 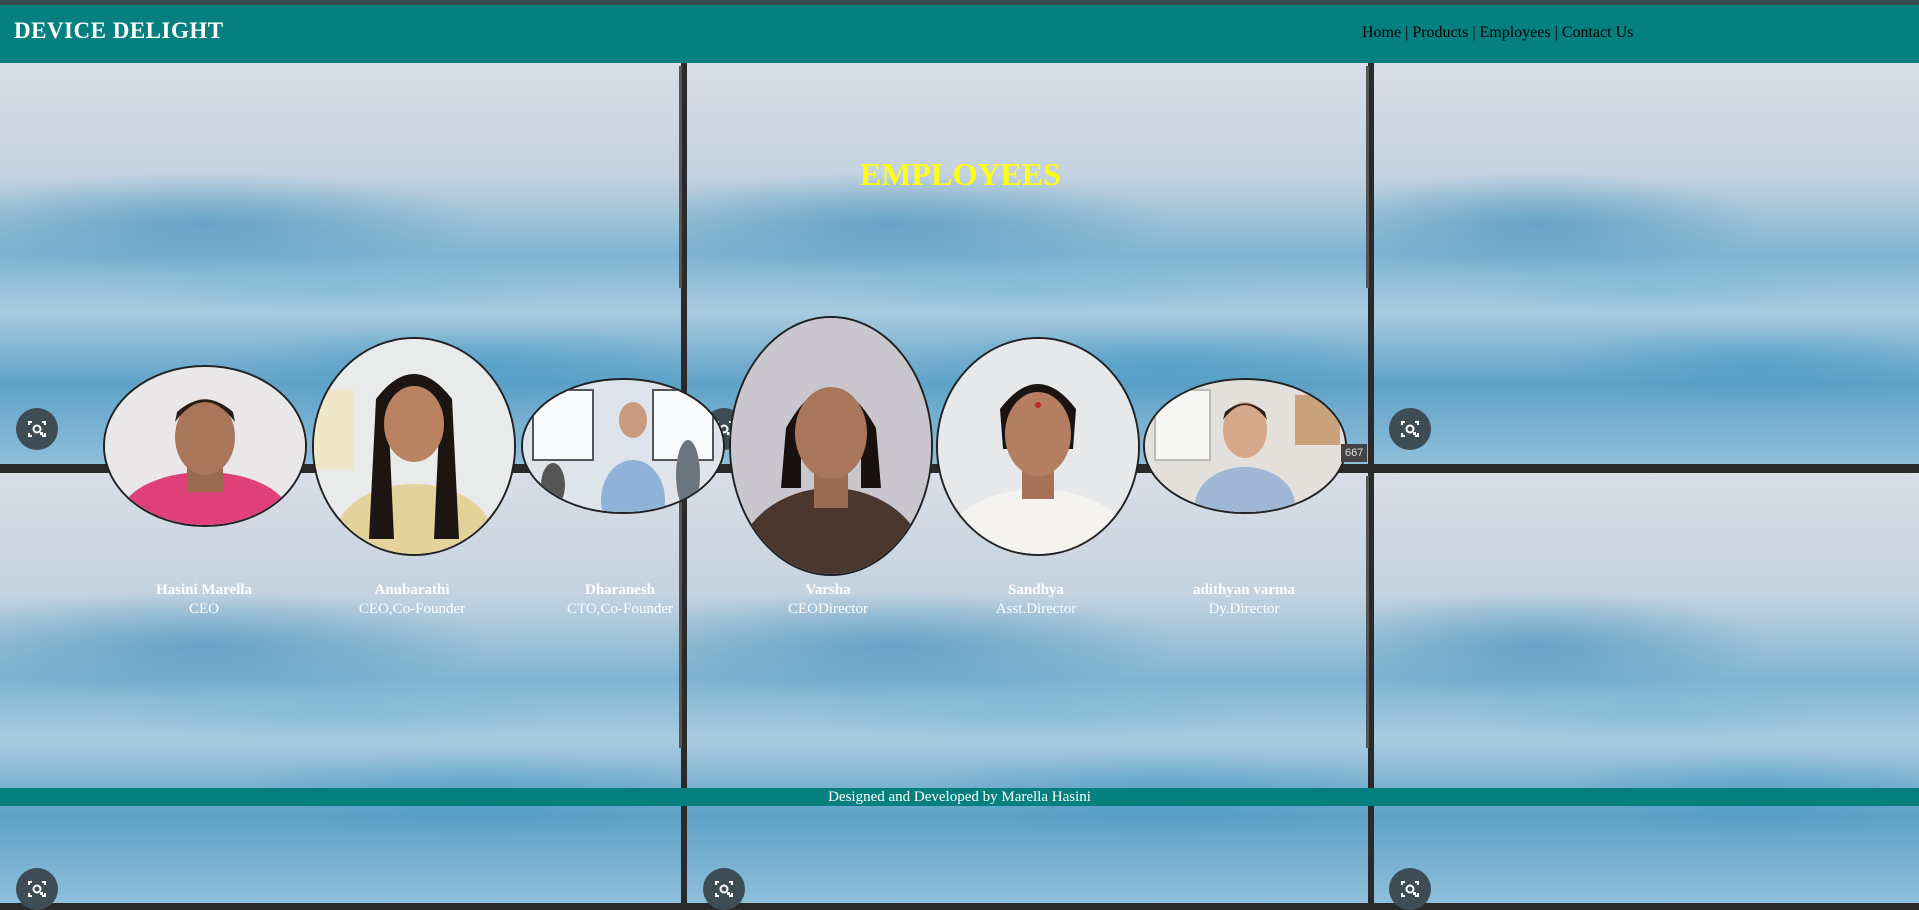 I want to click on employee-role: CTO,Co-Founder, so click(x=620, y=609).